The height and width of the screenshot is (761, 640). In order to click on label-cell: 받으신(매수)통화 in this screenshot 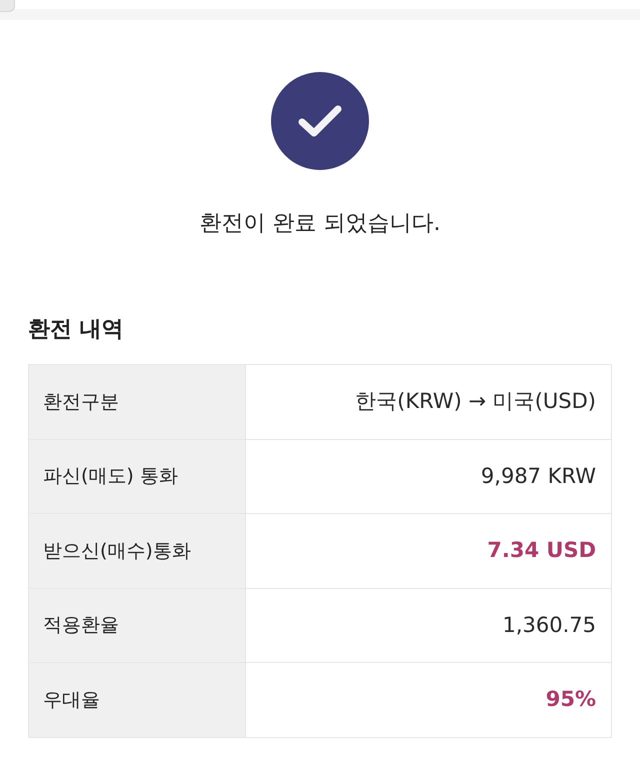, I will do `click(137, 551)`.